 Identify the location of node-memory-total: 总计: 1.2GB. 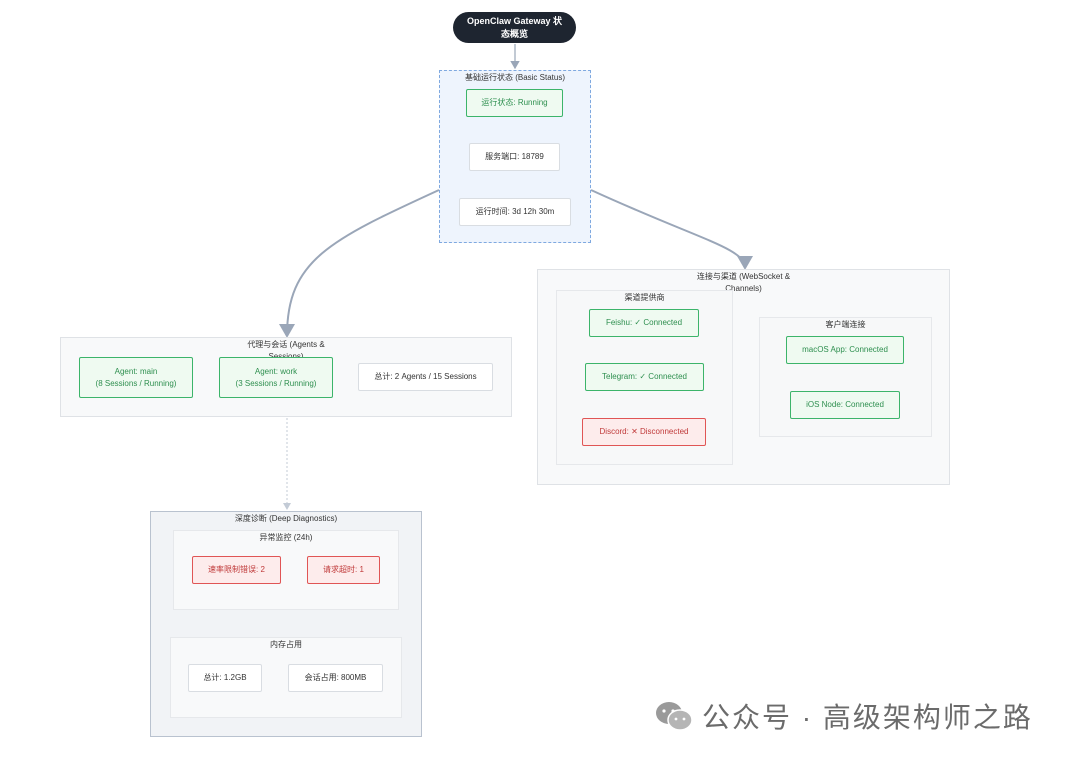
(225, 678).